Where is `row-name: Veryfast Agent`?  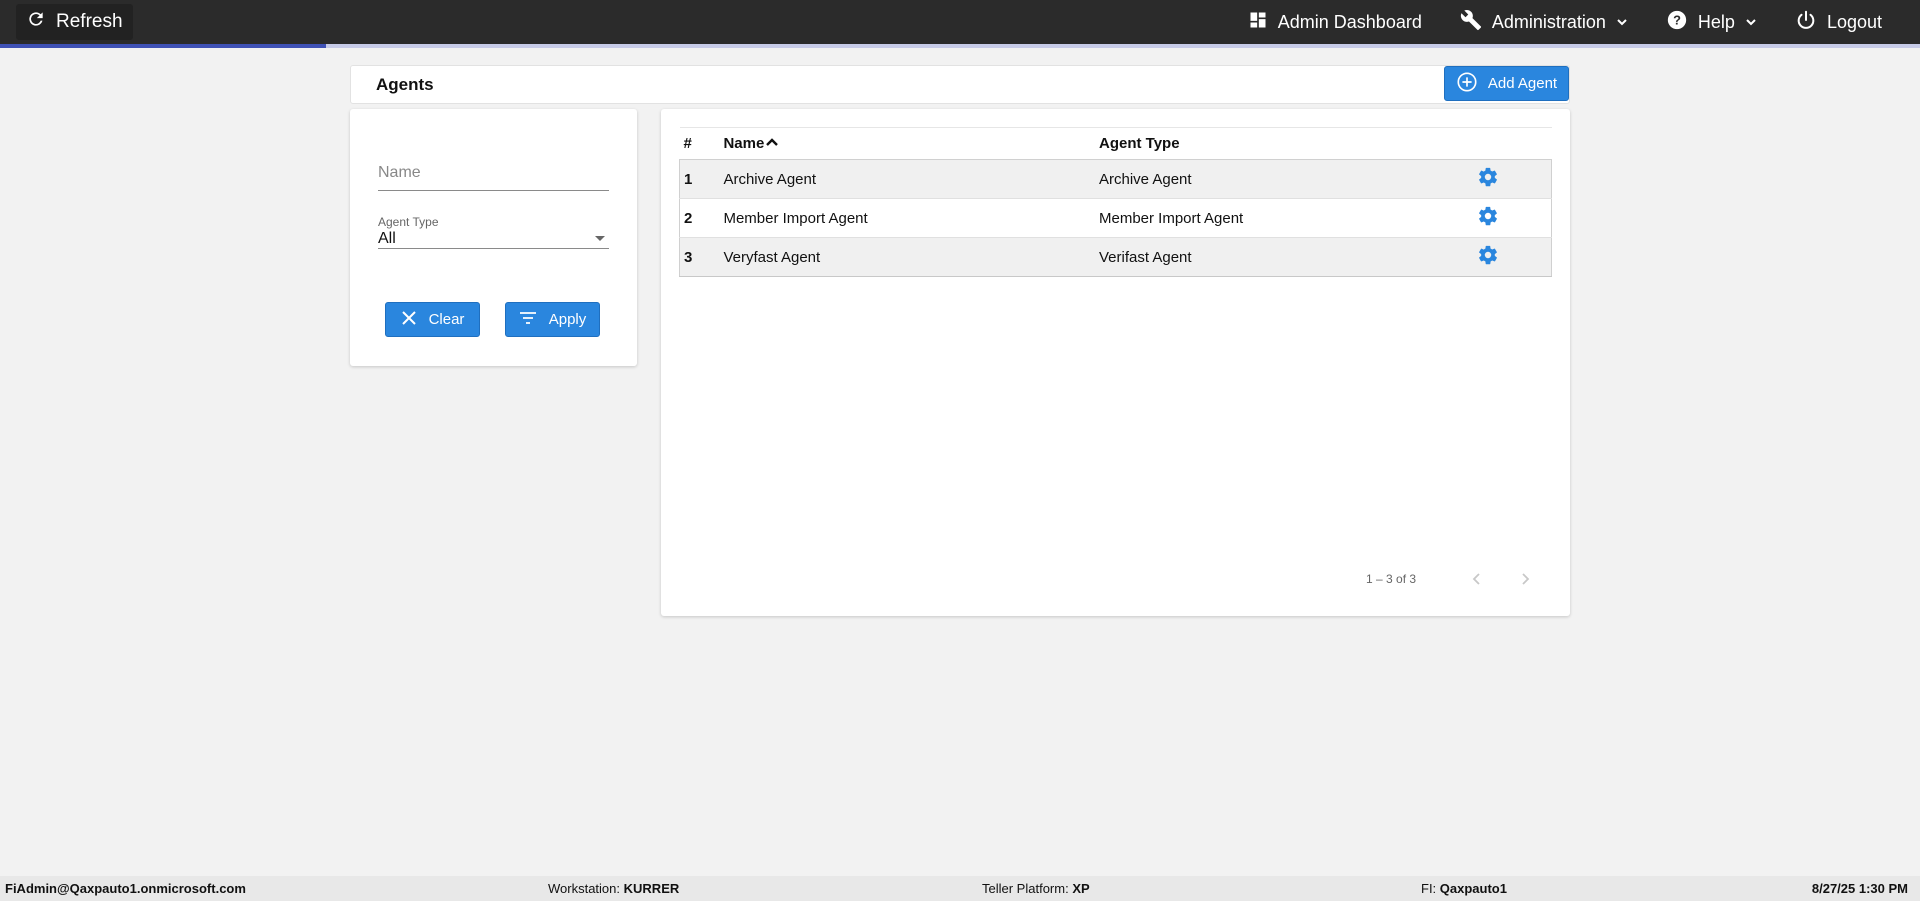 row-name: Veryfast Agent is located at coordinates (911, 257).